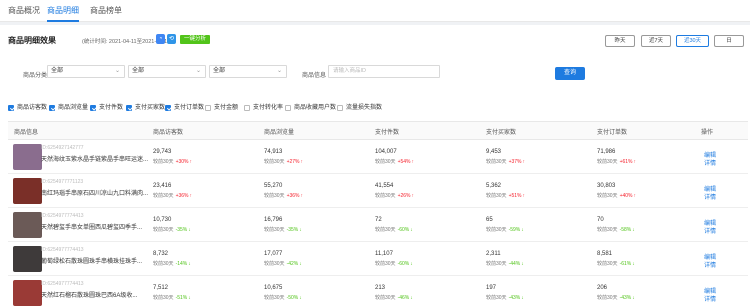 Image resolution: width=750 pixels, height=306 pixels. What do you see at coordinates (515, 162) in the screenshot?
I see `compare-percent: +37%` at bounding box center [515, 162].